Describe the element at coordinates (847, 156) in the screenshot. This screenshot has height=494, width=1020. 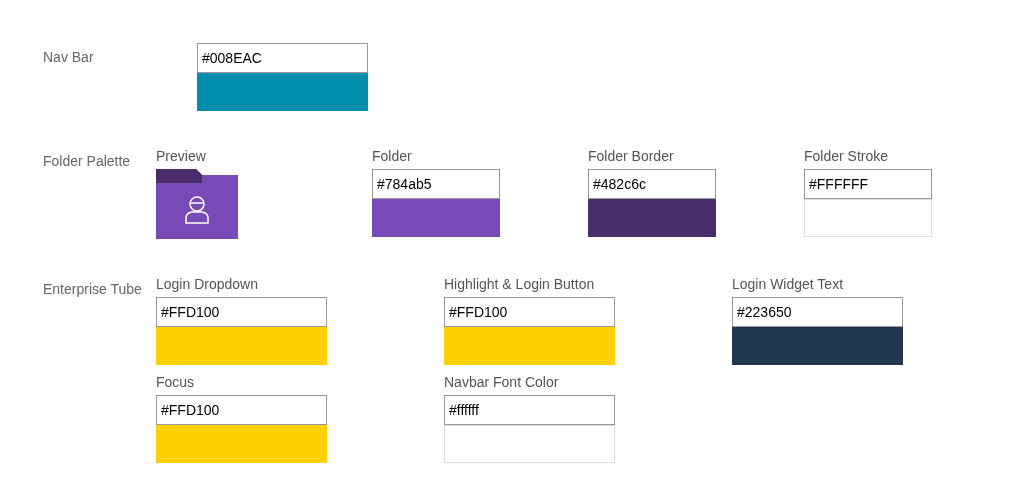
I see `field-label: Folder Stroke` at that location.